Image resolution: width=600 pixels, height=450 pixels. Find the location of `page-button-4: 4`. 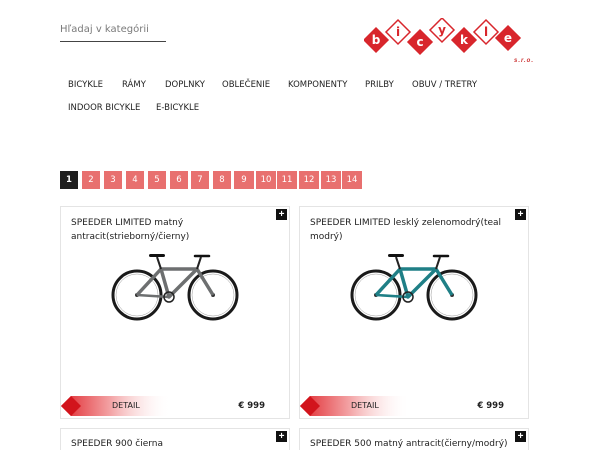

page-button-4: 4 is located at coordinates (135, 180).